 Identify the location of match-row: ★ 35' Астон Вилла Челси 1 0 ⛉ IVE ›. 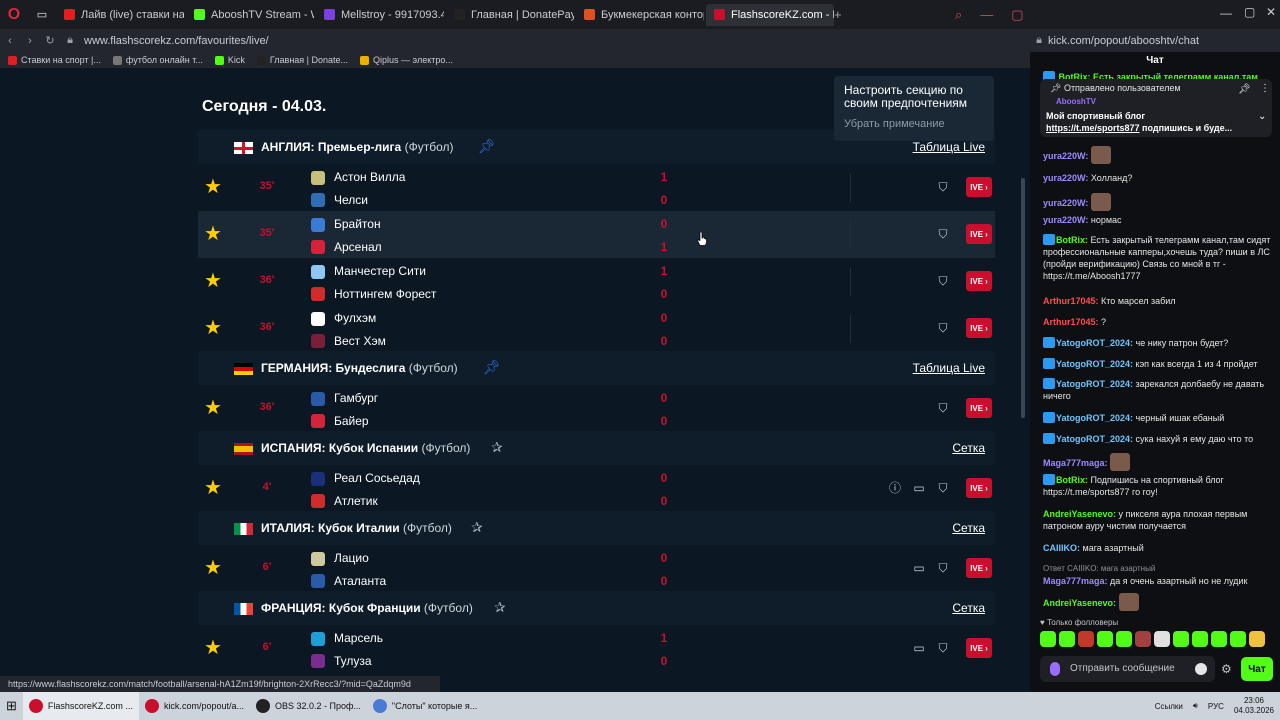
(596, 187).